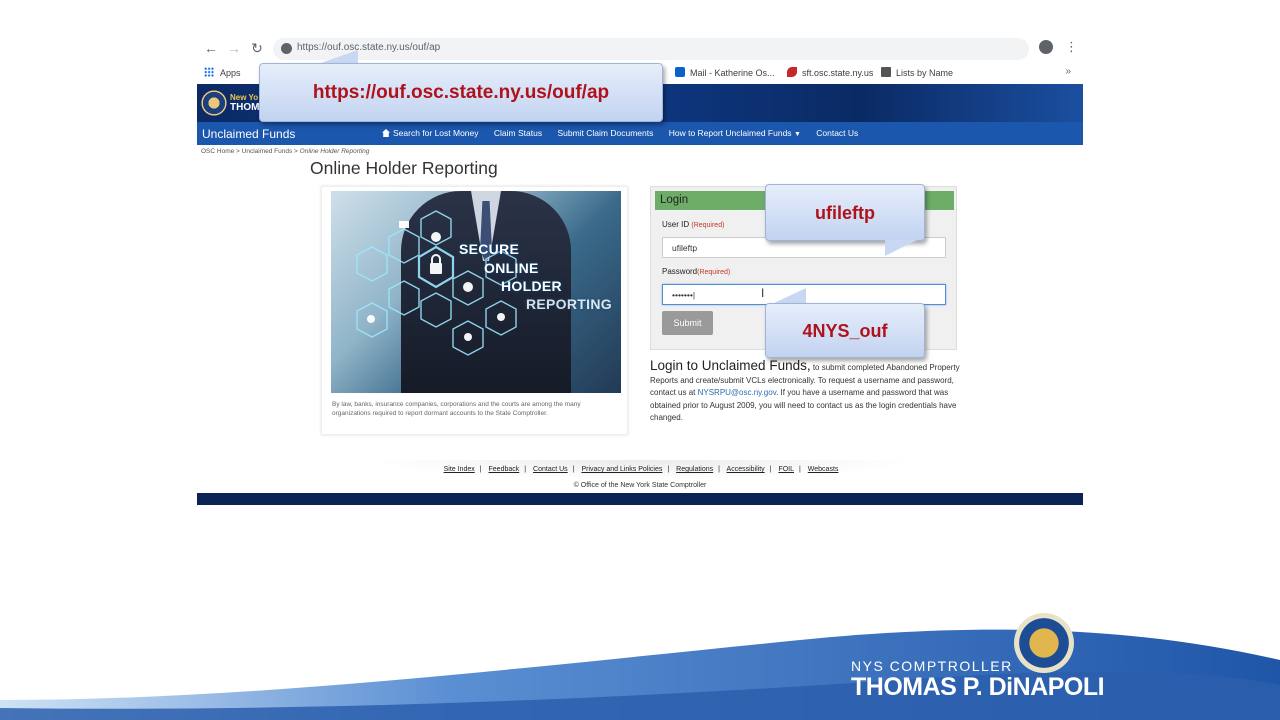 The image size is (1280, 720). I want to click on nav-search-lost-money: Search for Lost Money, so click(430, 133).